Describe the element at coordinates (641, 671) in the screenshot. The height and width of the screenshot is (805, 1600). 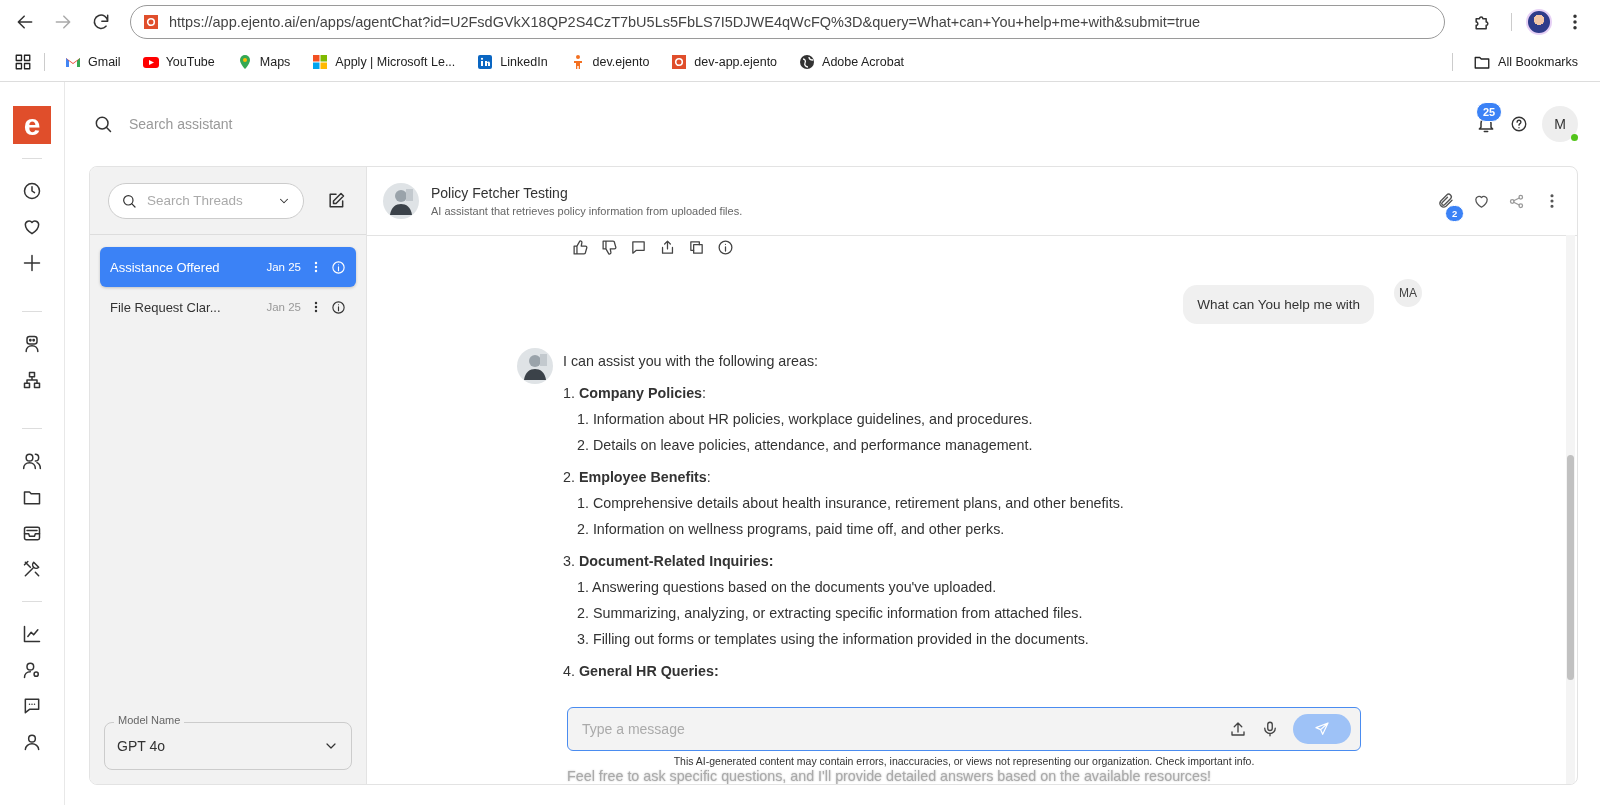
I see `section-heading: 4. General HR Queries:` at that location.